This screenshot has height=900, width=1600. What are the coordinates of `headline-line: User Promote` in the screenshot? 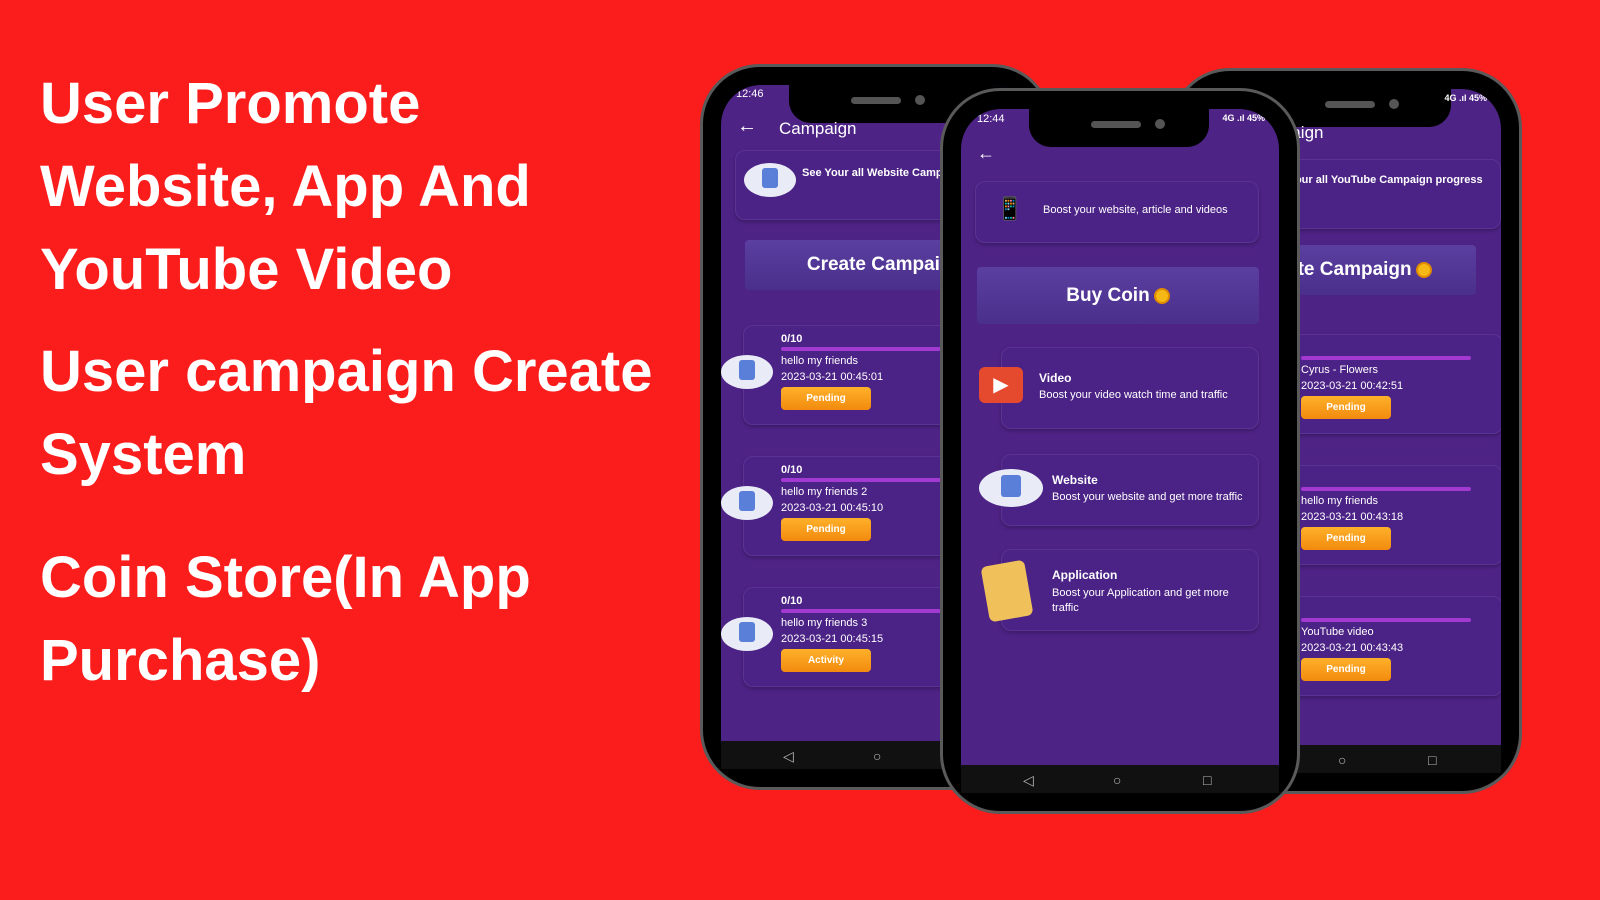 It's located at (230, 103).